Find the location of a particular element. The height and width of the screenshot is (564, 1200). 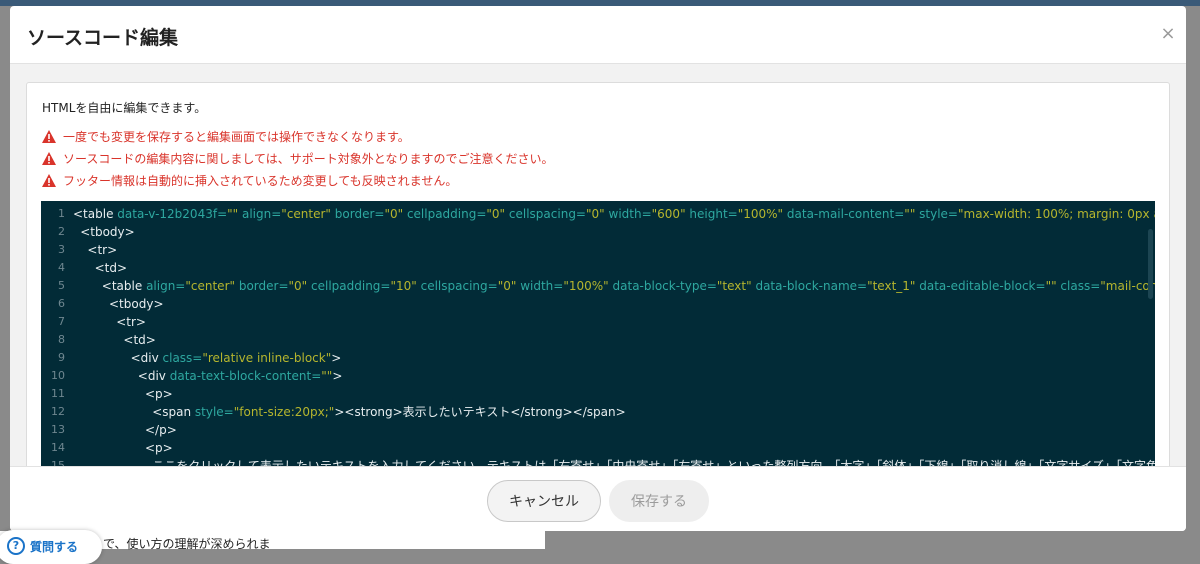

code-token-tag: <td> is located at coordinates (111, 268).